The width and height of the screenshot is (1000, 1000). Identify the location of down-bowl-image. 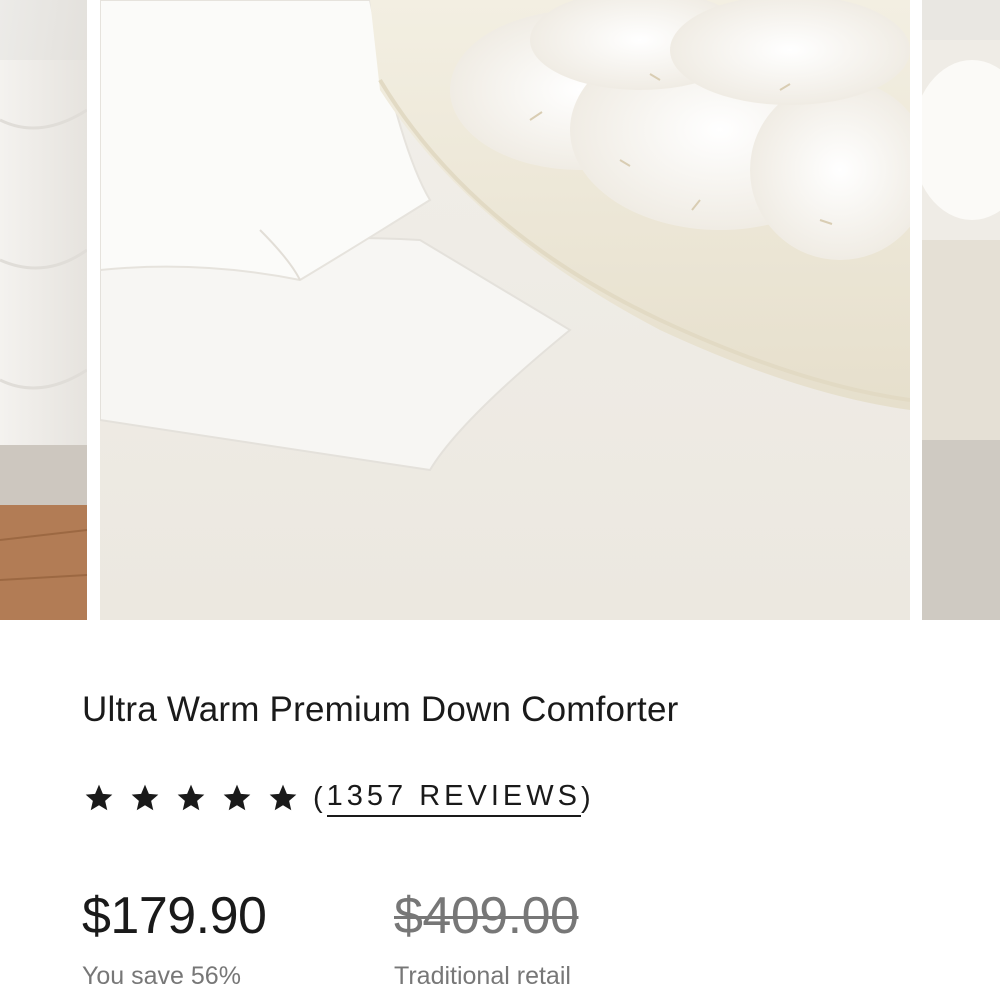
(961, 310).